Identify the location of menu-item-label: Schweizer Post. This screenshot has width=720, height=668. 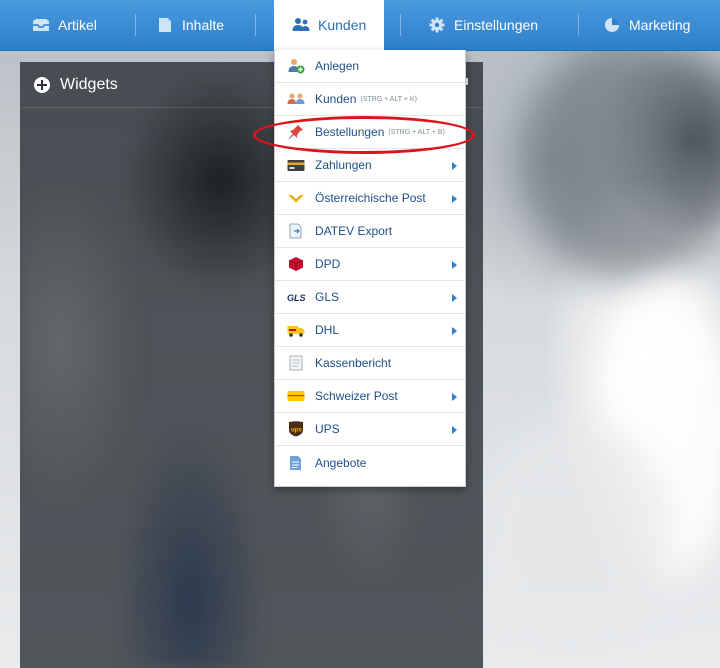
(356, 396).